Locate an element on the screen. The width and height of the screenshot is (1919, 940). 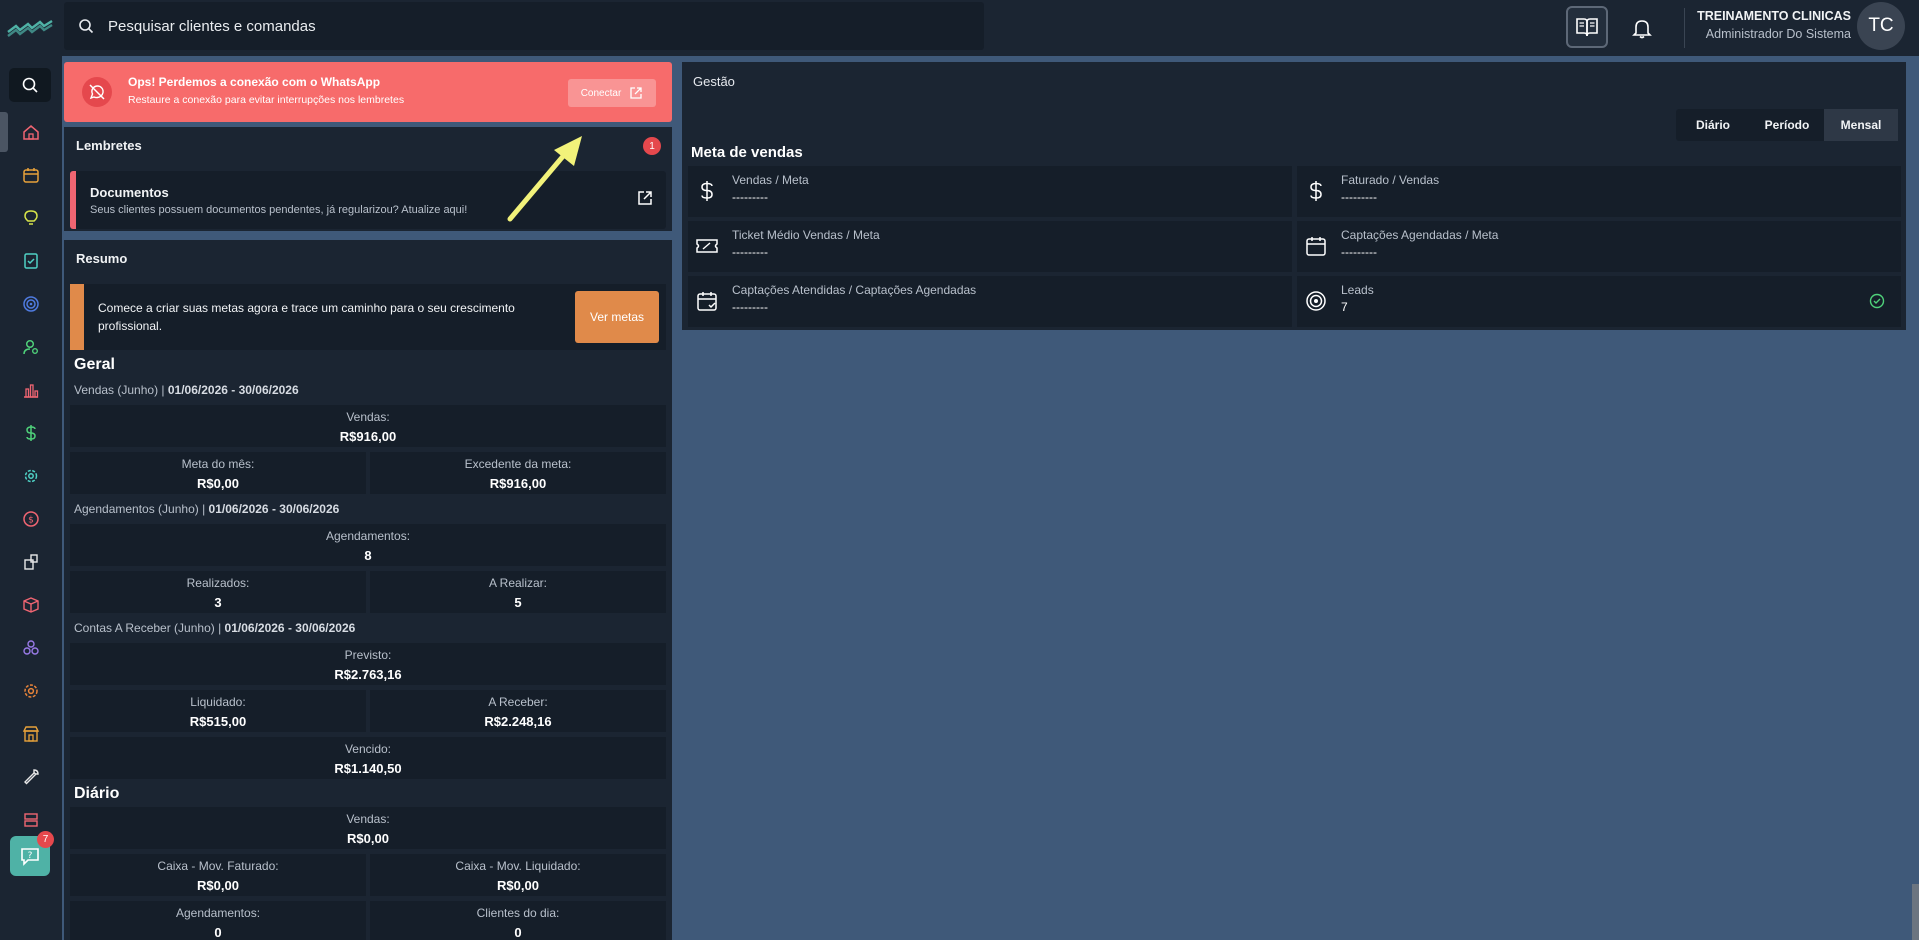
bell-icon is located at coordinates (1642, 29).